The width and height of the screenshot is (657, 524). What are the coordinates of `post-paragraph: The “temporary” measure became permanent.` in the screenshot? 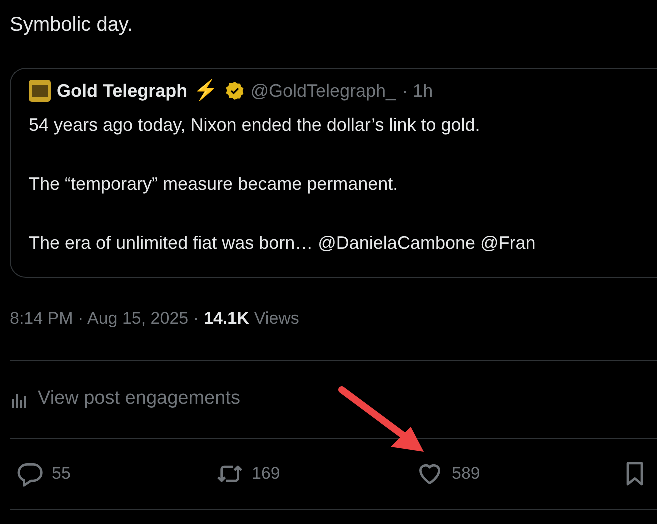 It's located at (213, 184).